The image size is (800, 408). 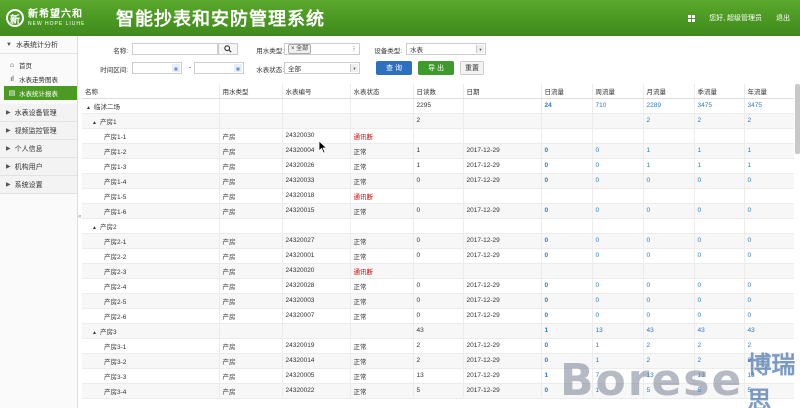 What do you see at coordinates (151, 391) in the screenshot?
I see `tree-name-cell: 产房3-4` at bounding box center [151, 391].